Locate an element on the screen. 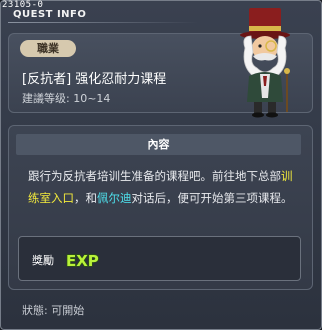 This screenshot has width=322, height=330. quest-name: [反抗者] 强化忍耐力课程 is located at coordinates (94, 79).